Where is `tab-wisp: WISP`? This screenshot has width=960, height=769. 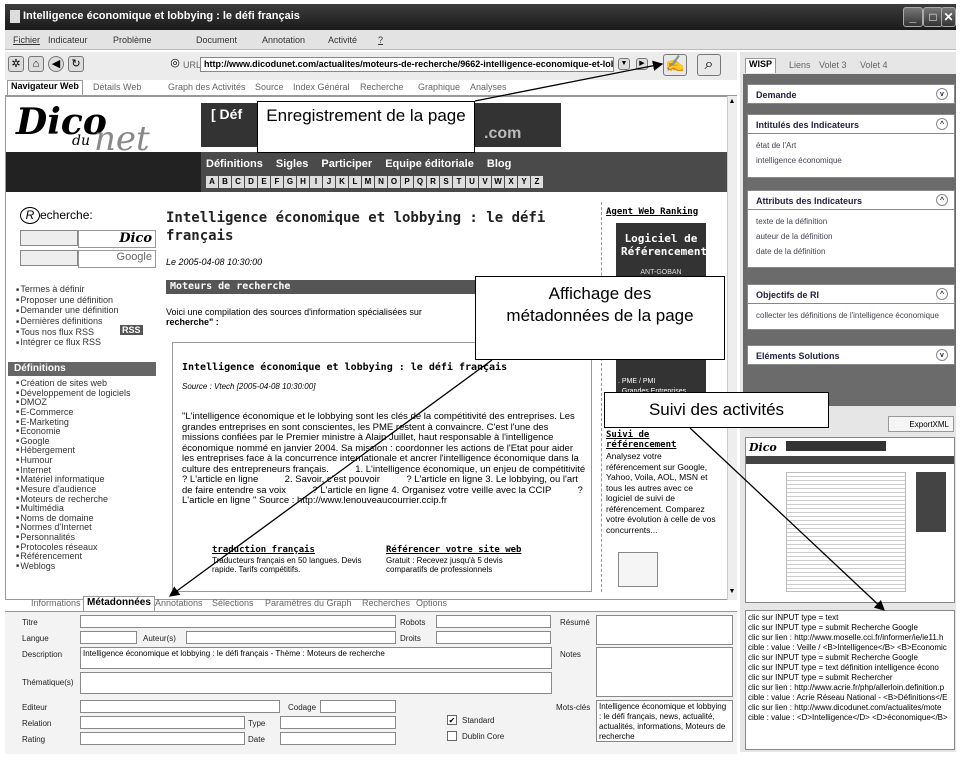
tab-wisp: WISP is located at coordinates (761, 65).